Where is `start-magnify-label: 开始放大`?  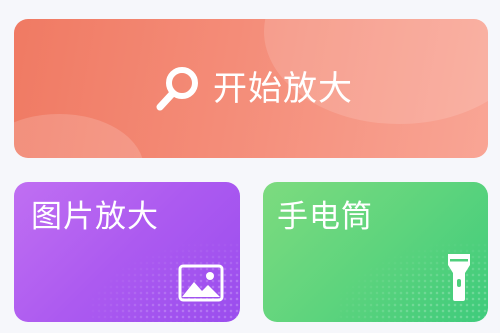 start-magnify-label: 开始放大 is located at coordinates (283, 88).